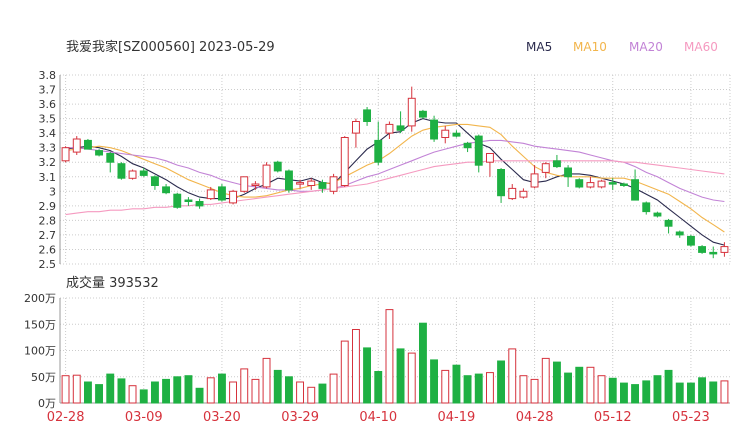 This screenshot has height=440, width=740. I want to click on volume-title-group: 成交量 393532, so click(112, 283).